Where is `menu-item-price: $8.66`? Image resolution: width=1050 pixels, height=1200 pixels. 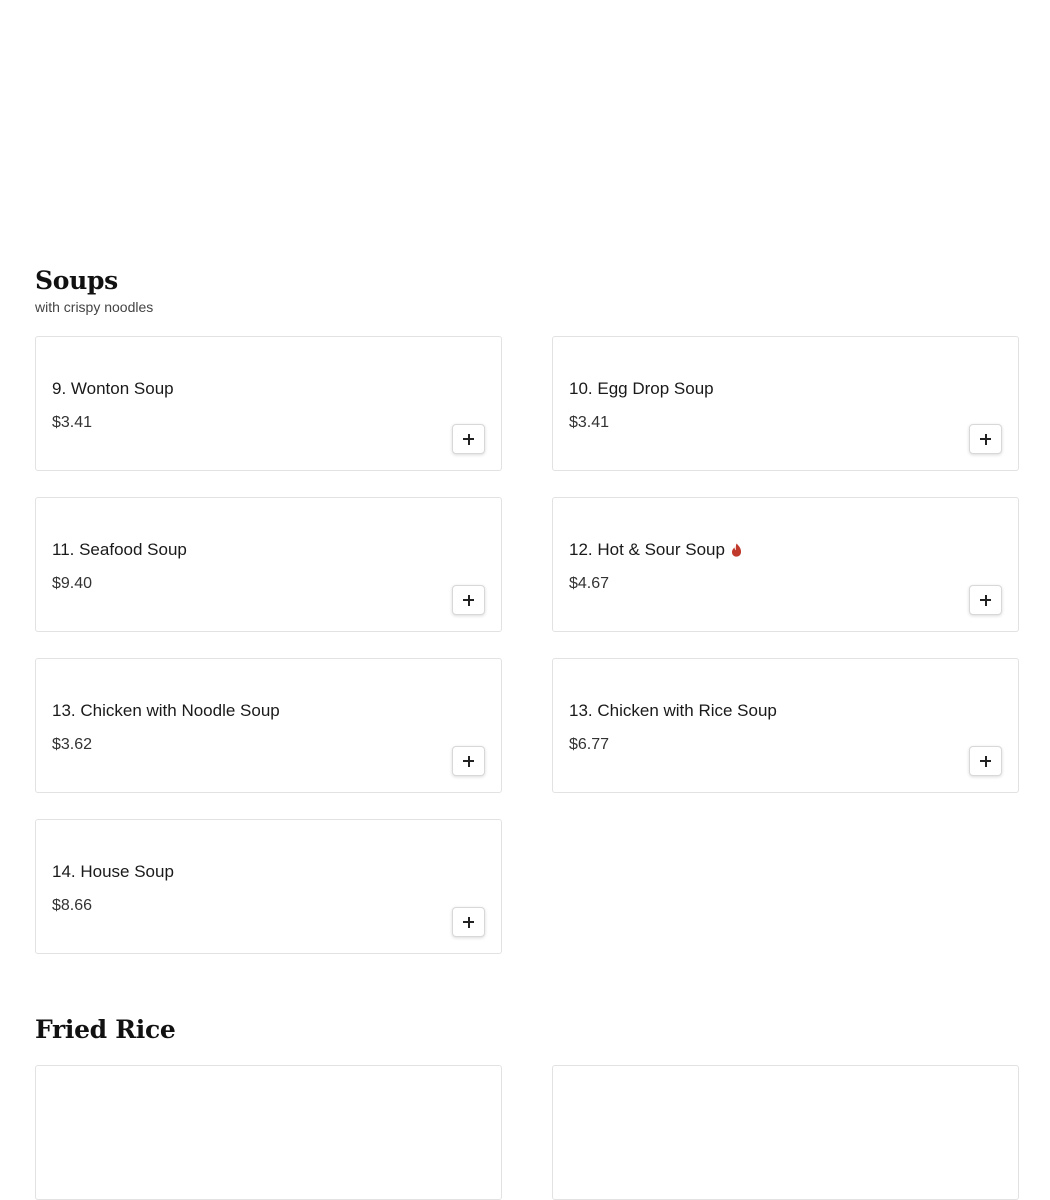
menu-item-price: $8.66 is located at coordinates (72, 905).